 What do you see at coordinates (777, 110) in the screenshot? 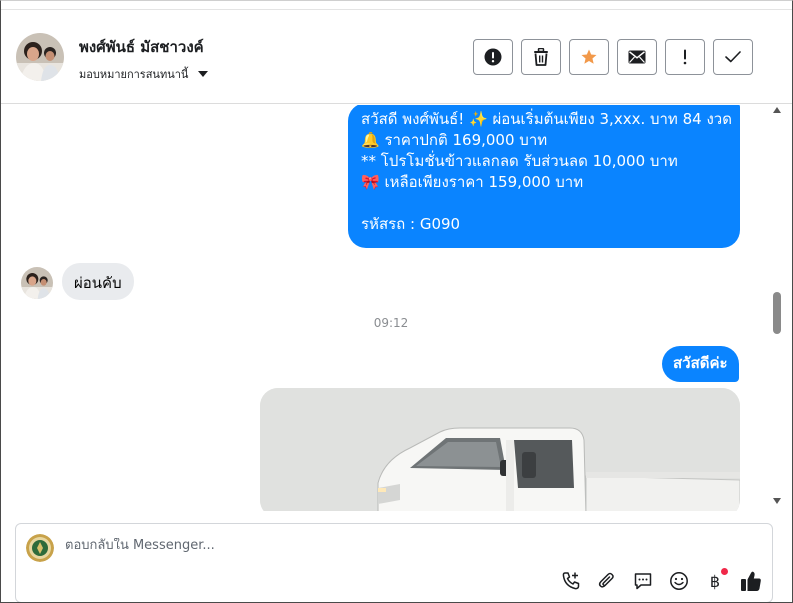
I see `scroll-up-arrow-icon` at bounding box center [777, 110].